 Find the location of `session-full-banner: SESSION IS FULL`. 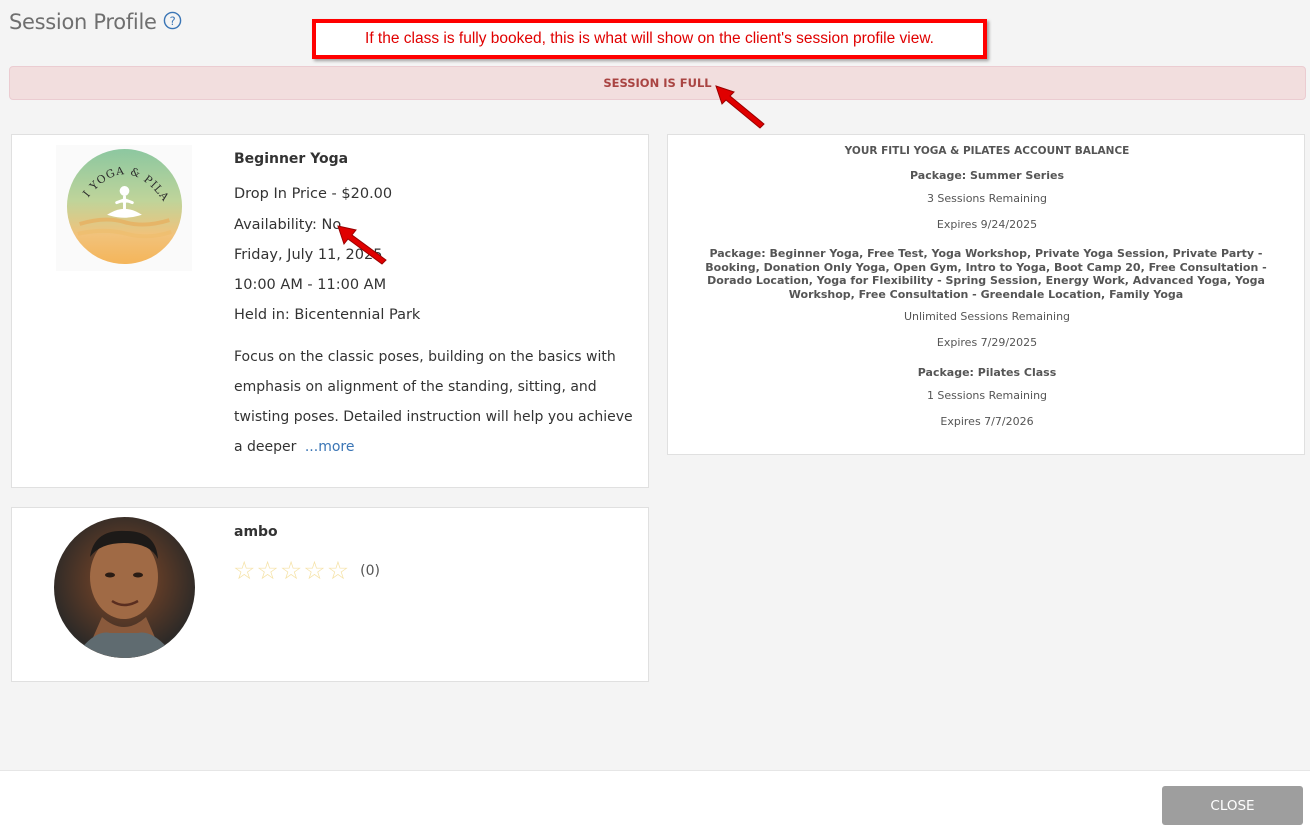

session-full-banner: SESSION IS FULL is located at coordinates (657, 83).